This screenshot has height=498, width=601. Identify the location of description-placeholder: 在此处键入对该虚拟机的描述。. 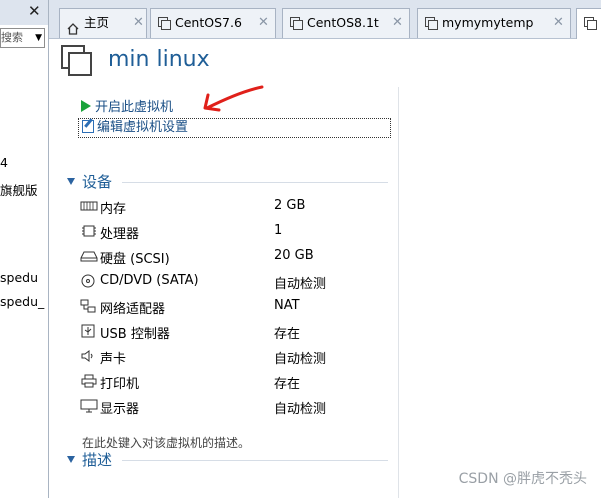
(166, 442).